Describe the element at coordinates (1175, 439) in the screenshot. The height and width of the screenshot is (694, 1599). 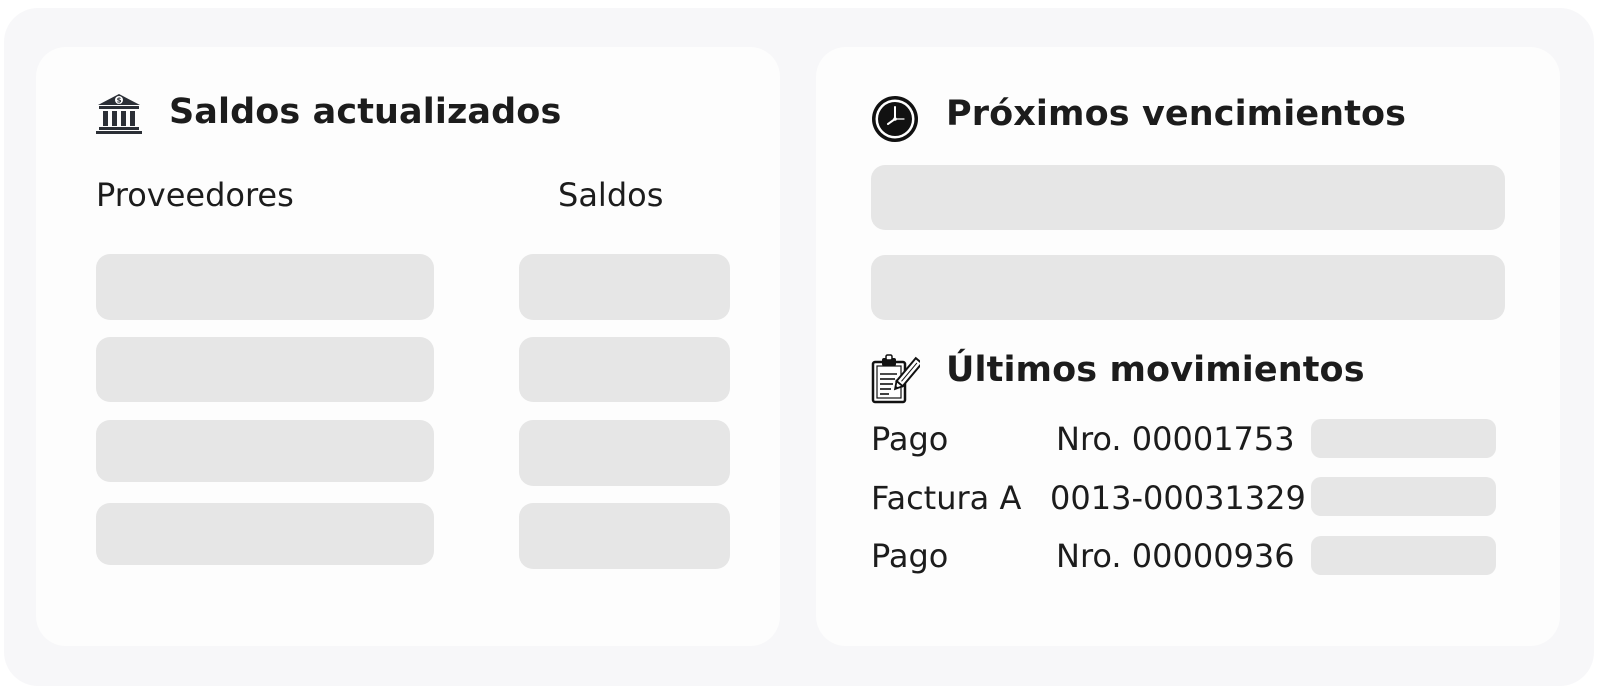
I see `movimiento-number: Nro. 00001753` at that location.